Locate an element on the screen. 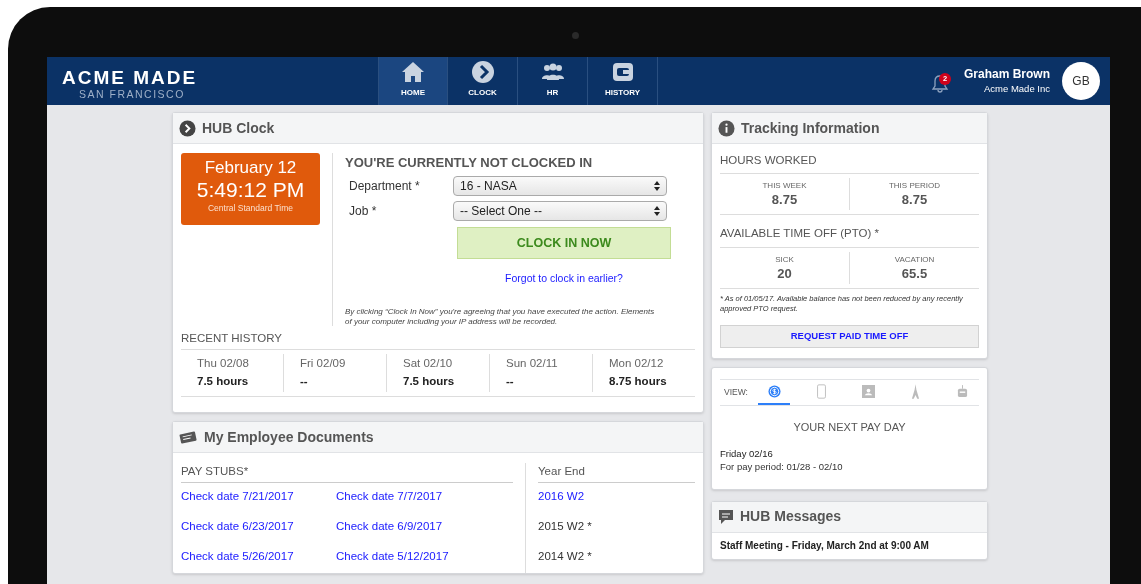  clock-timezone: Central Standard Time is located at coordinates (250, 208).